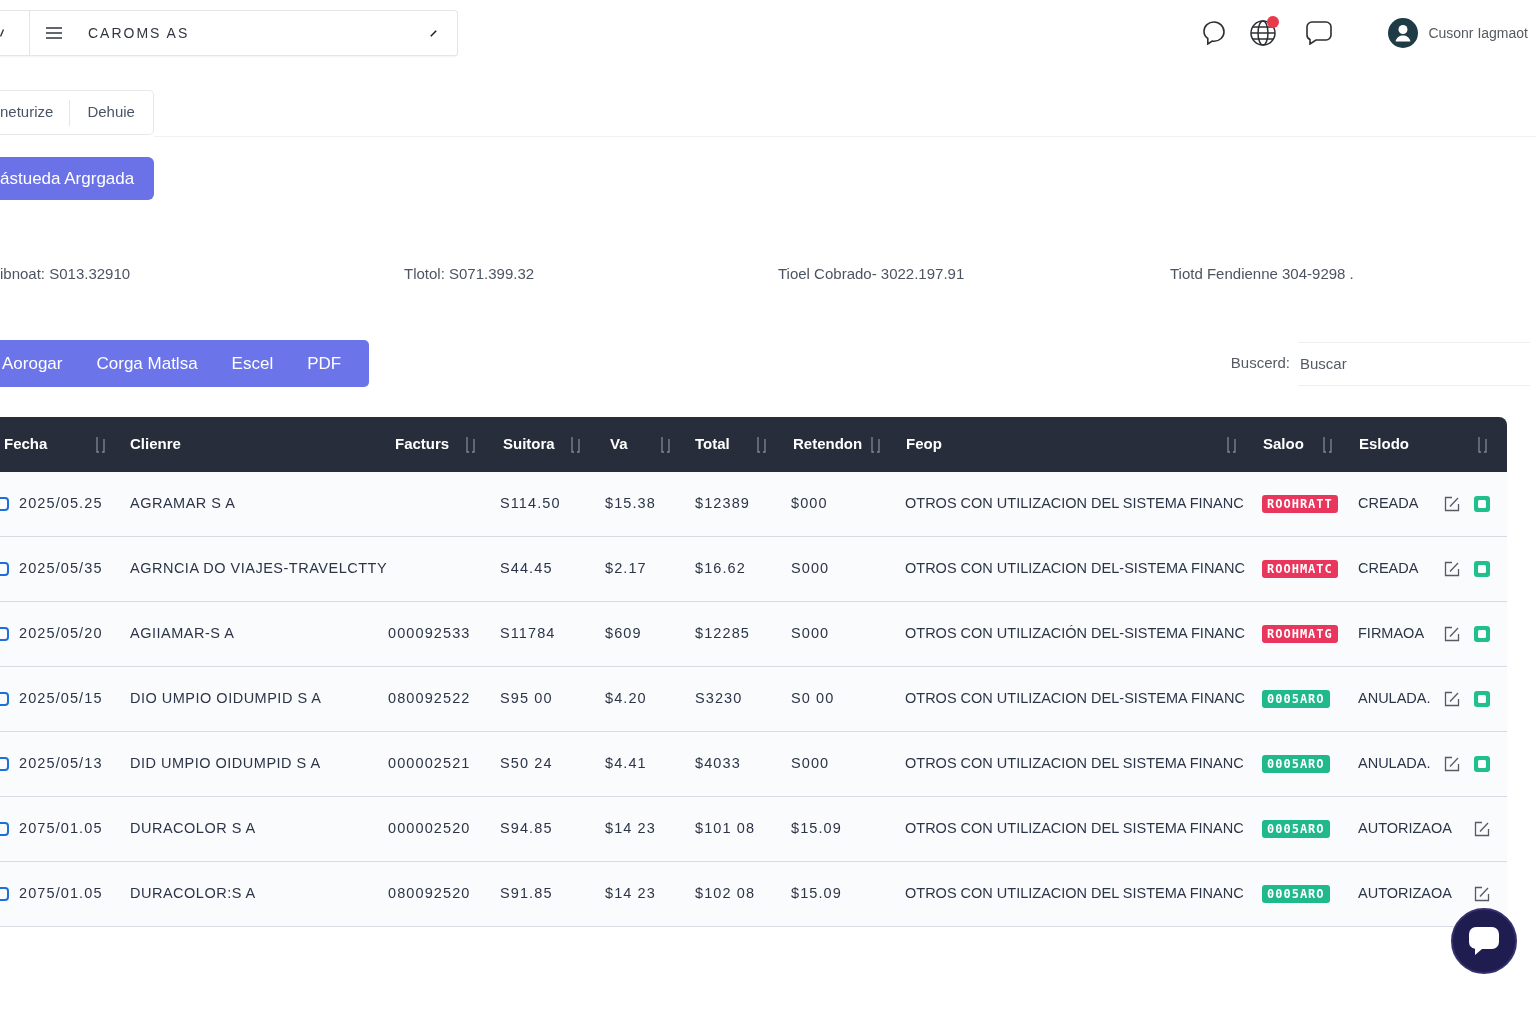  I want to click on table-cell-text: S0 00, so click(813, 699).